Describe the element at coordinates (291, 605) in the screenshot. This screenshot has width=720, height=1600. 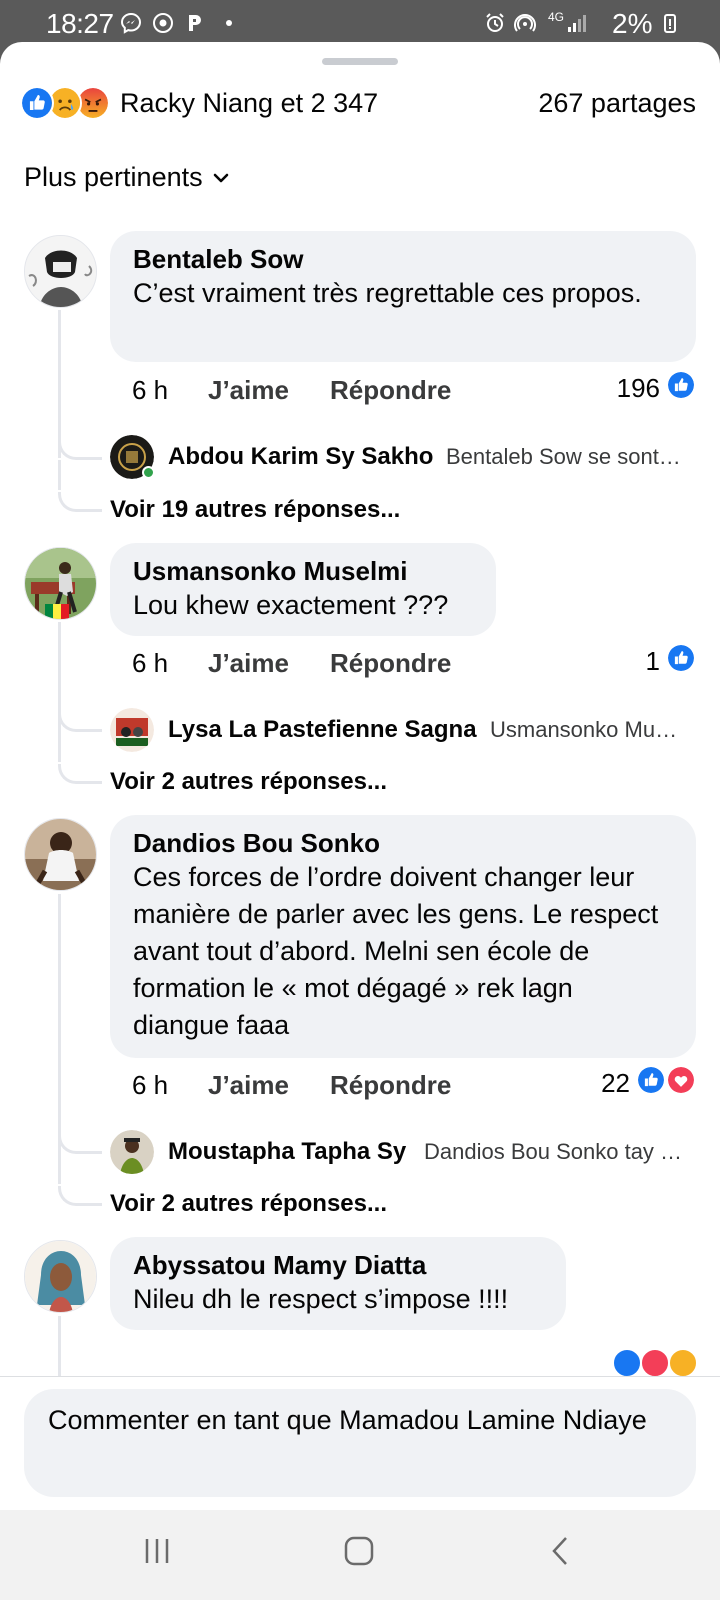
I see `comment-text: Lou khew exactement ???` at that location.